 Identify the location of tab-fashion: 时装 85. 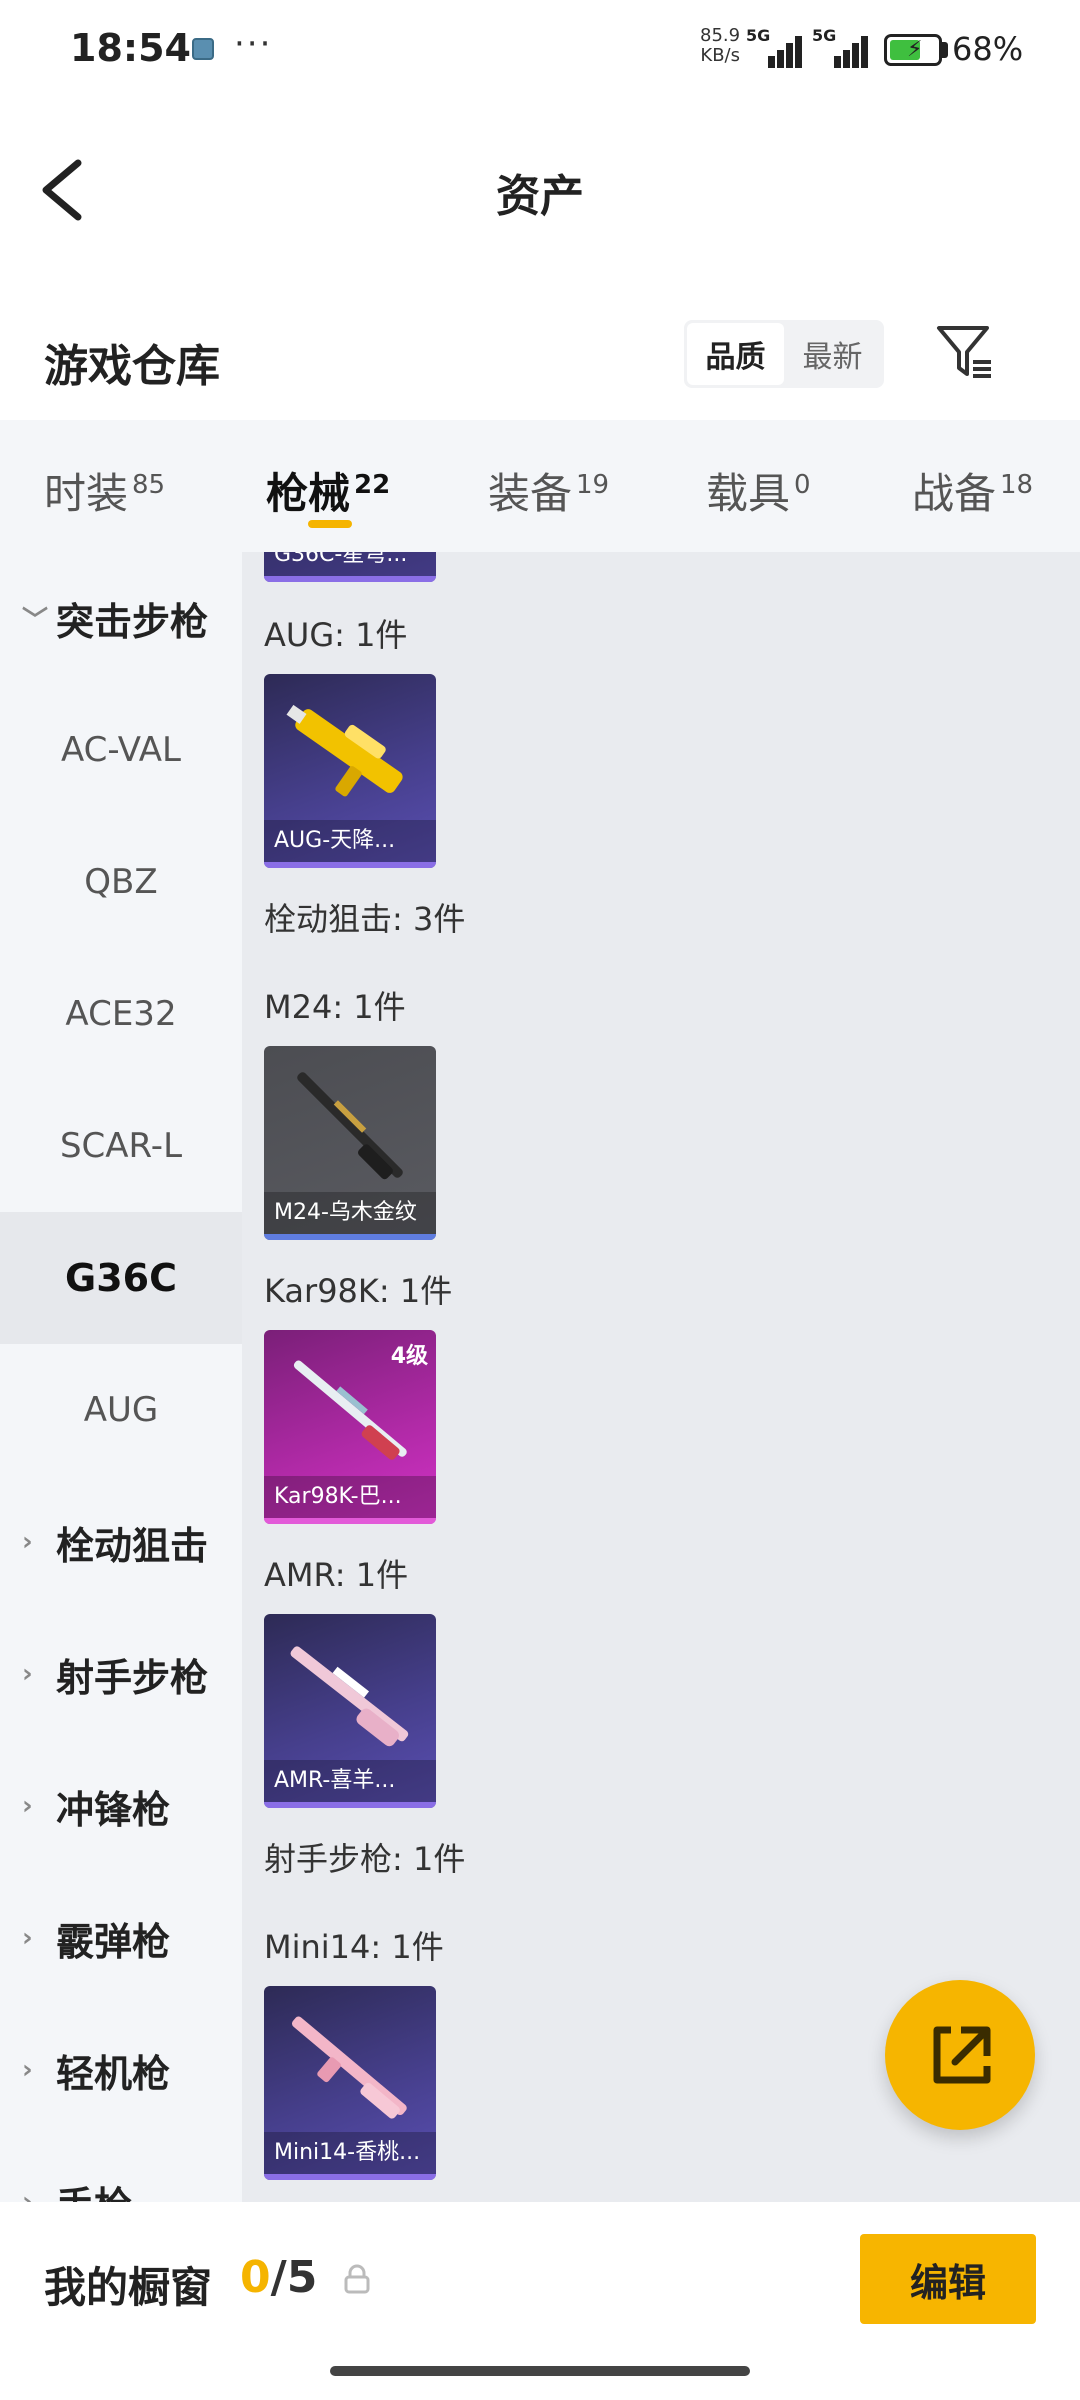
(104, 490).